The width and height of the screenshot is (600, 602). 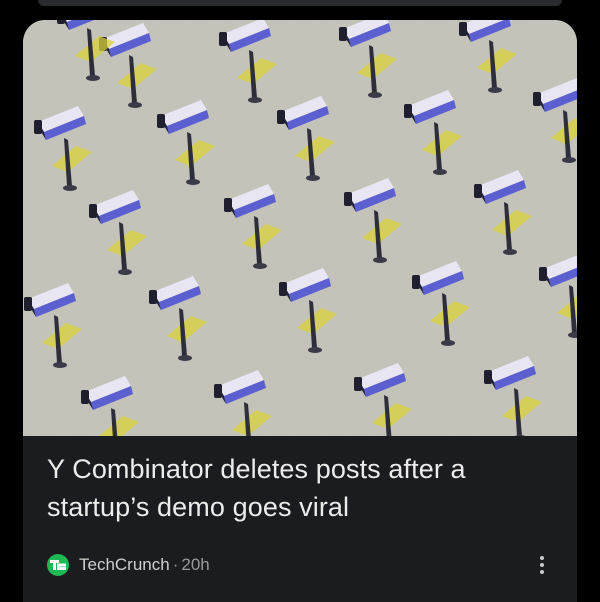 I want to click on more-vert-icon, so click(x=542, y=557).